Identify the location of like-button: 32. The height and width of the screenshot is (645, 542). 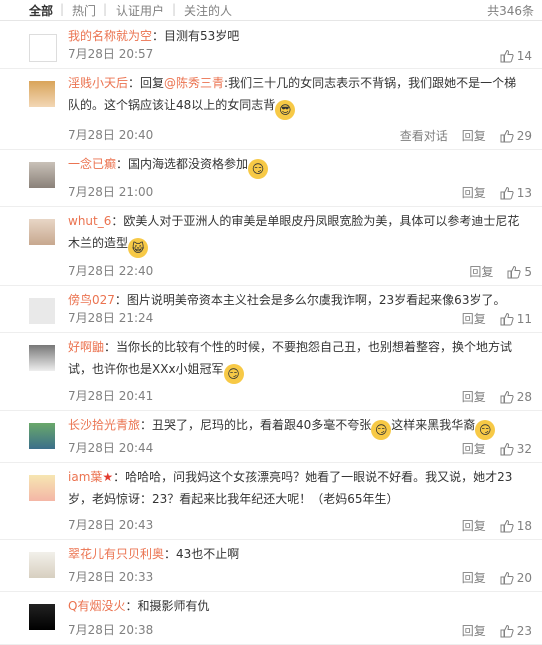
(516, 449).